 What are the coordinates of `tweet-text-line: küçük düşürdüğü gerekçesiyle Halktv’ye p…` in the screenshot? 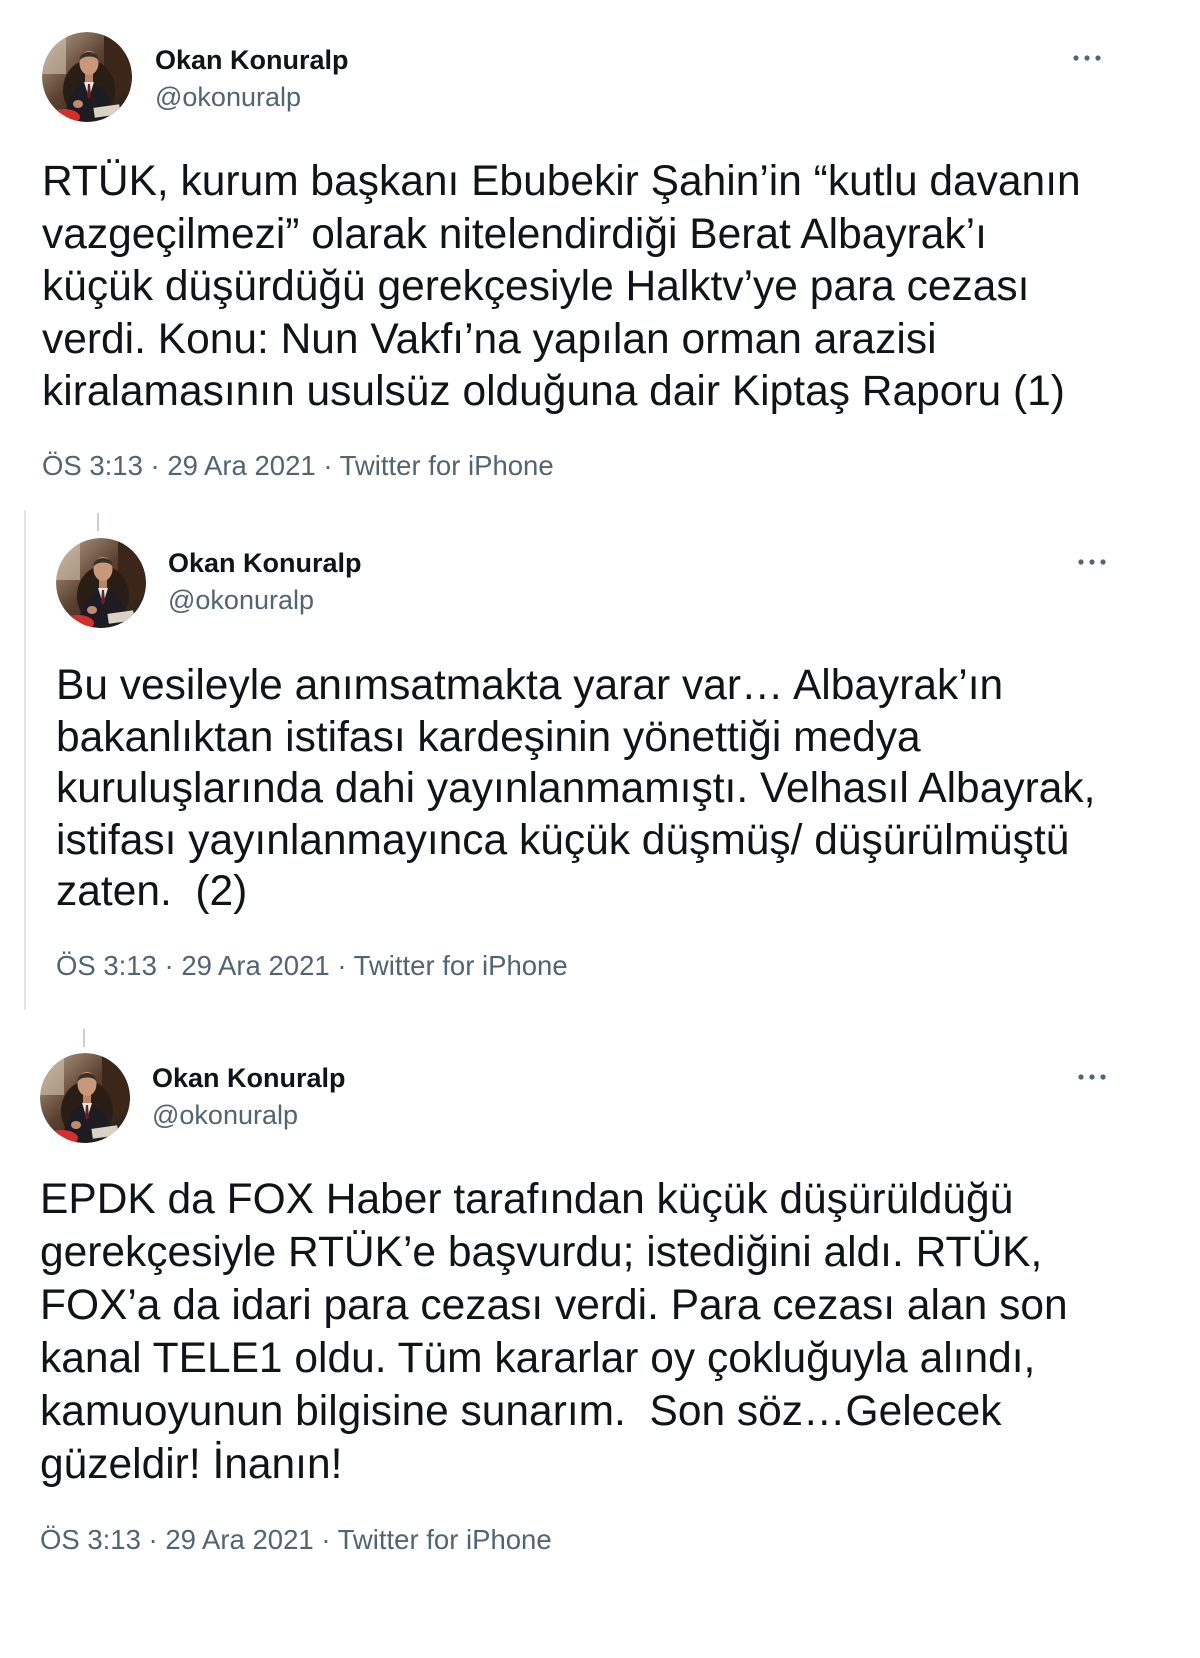 It's located at (536, 286).